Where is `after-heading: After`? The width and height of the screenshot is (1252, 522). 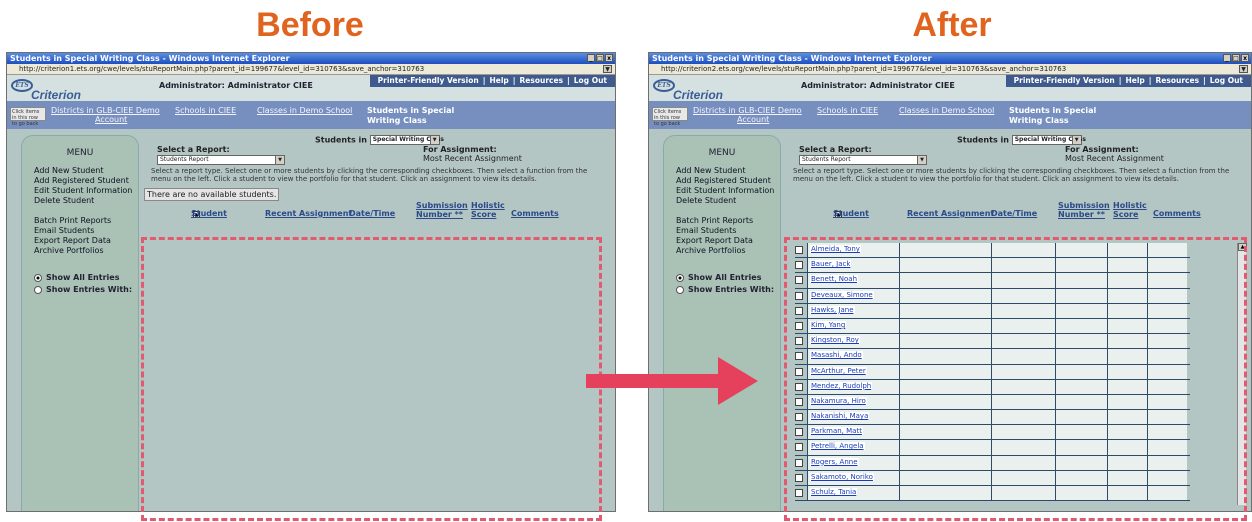 after-heading: After is located at coordinates (952, 25).